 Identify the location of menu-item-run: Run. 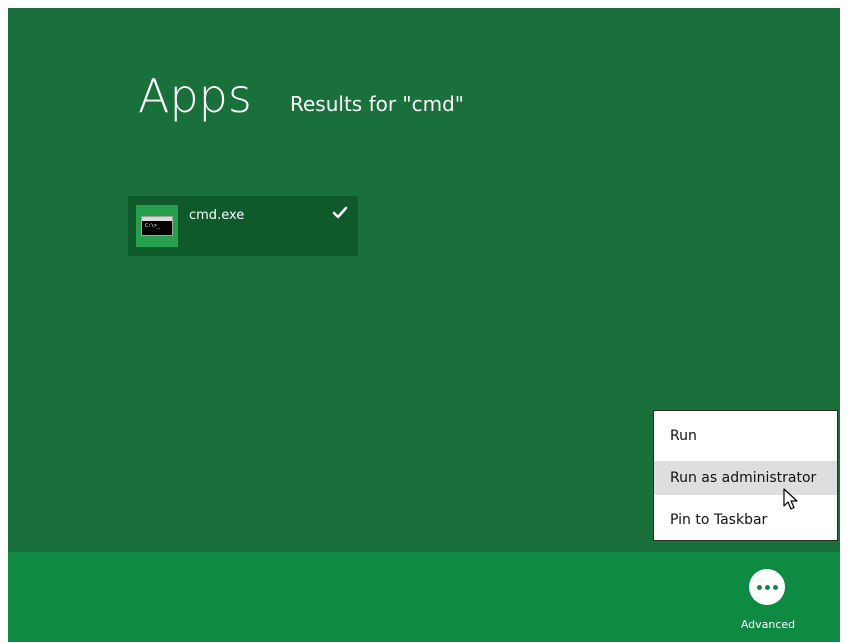
(745, 436).